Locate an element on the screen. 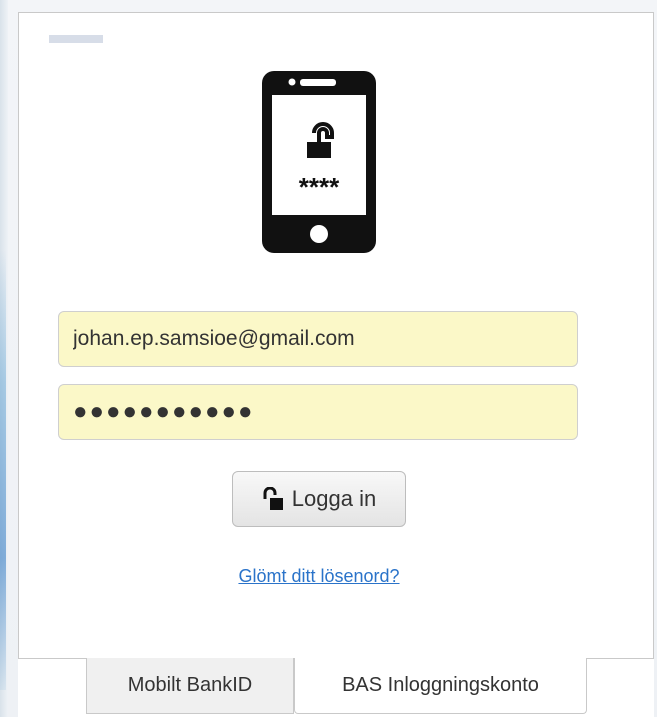 The image size is (657, 718). login-button-label: Logga in is located at coordinates (334, 498).